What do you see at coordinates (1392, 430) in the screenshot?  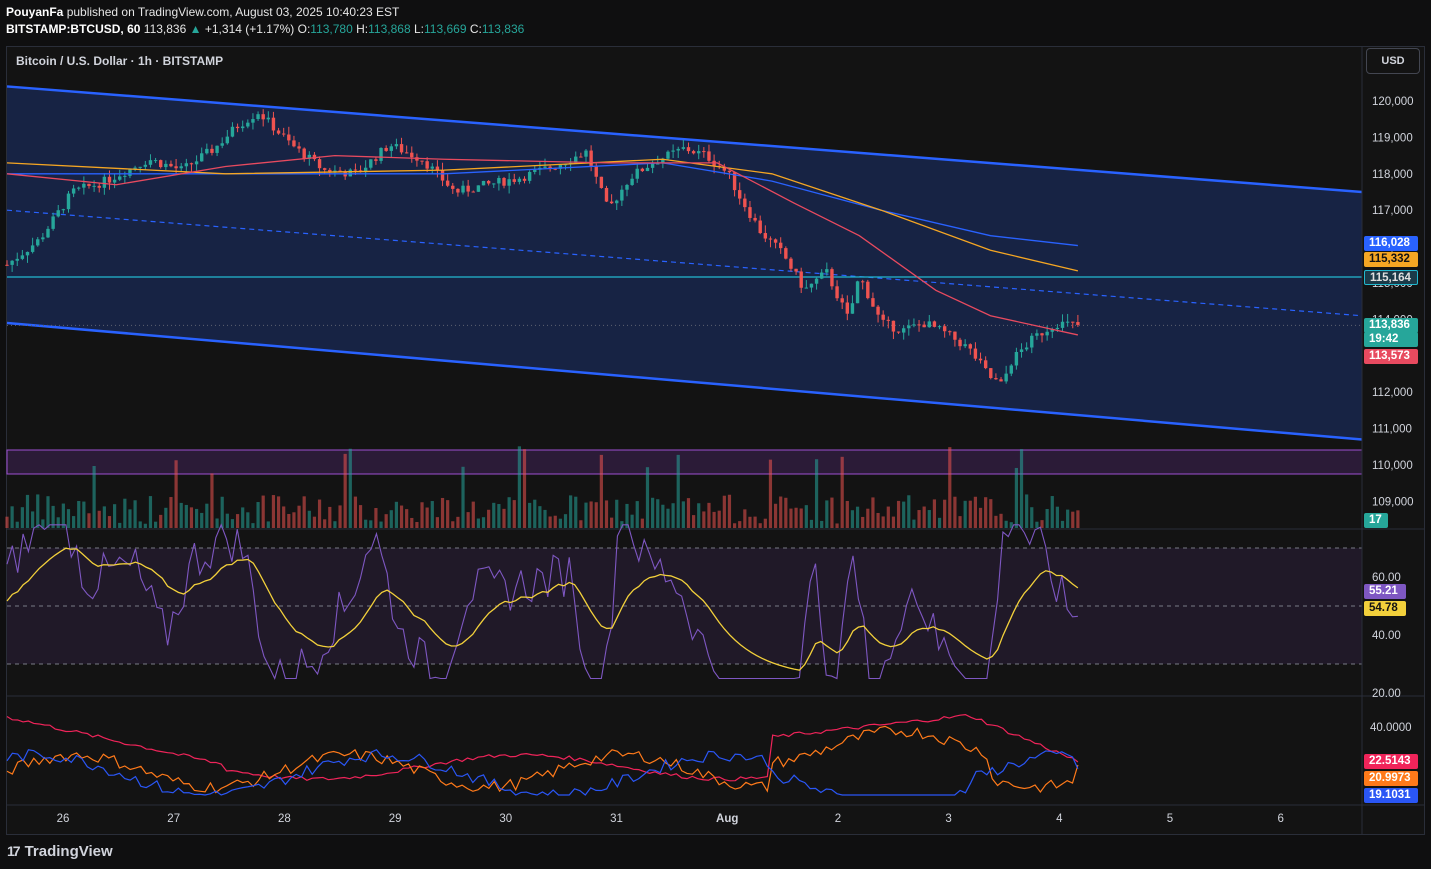 I see `price-axis-tick: 111,000` at bounding box center [1392, 430].